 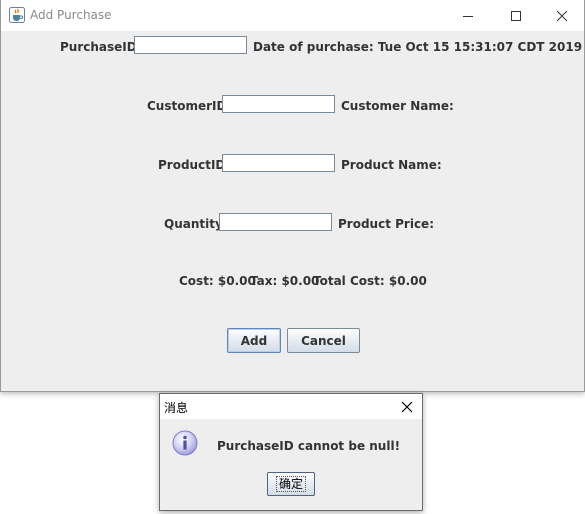 I want to click on ok-button: 确定, so click(x=291, y=484).